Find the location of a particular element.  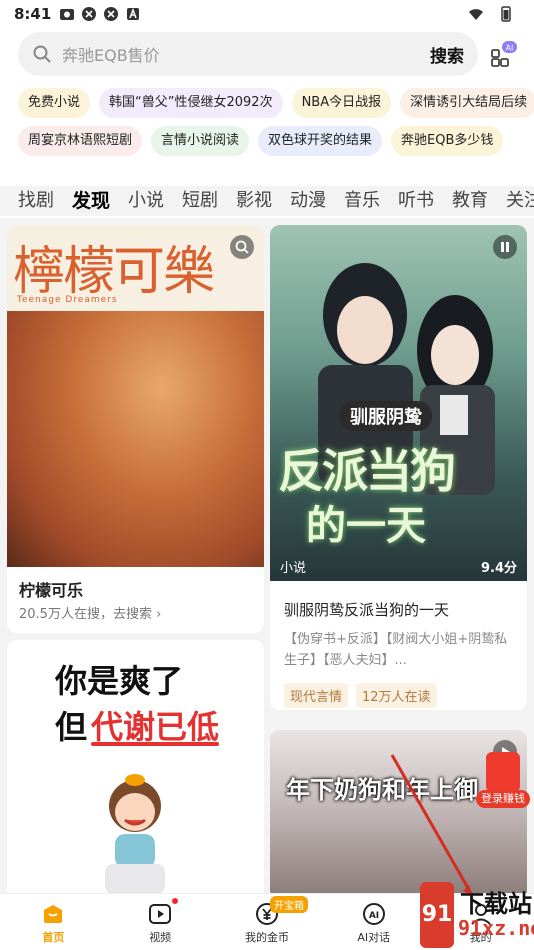

hot-chip: NBA今日战报 is located at coordinates (341, 103).